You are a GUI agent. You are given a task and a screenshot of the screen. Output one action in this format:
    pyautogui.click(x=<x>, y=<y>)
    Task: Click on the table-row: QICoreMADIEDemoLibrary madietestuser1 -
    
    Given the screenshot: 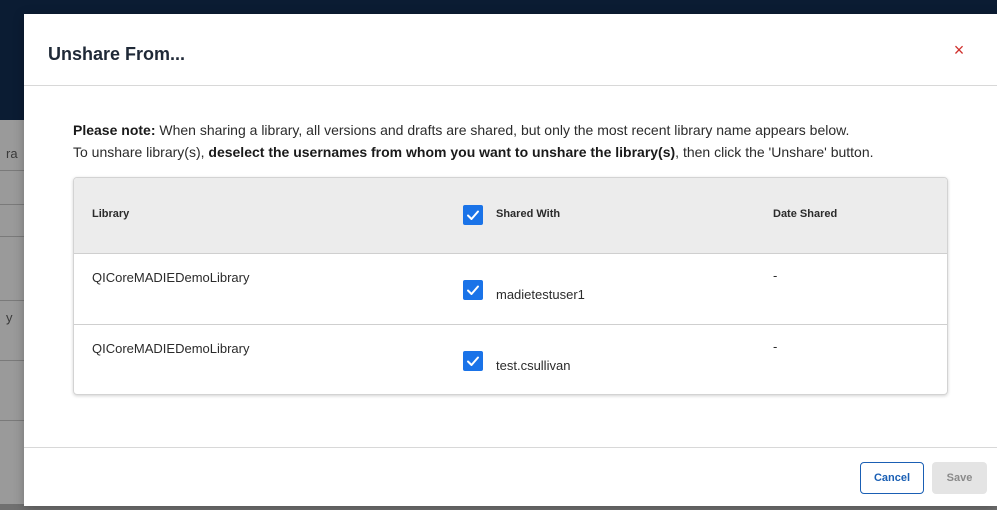 What is the action you would take?
    pyautogui.click(x=510, y=289)
    